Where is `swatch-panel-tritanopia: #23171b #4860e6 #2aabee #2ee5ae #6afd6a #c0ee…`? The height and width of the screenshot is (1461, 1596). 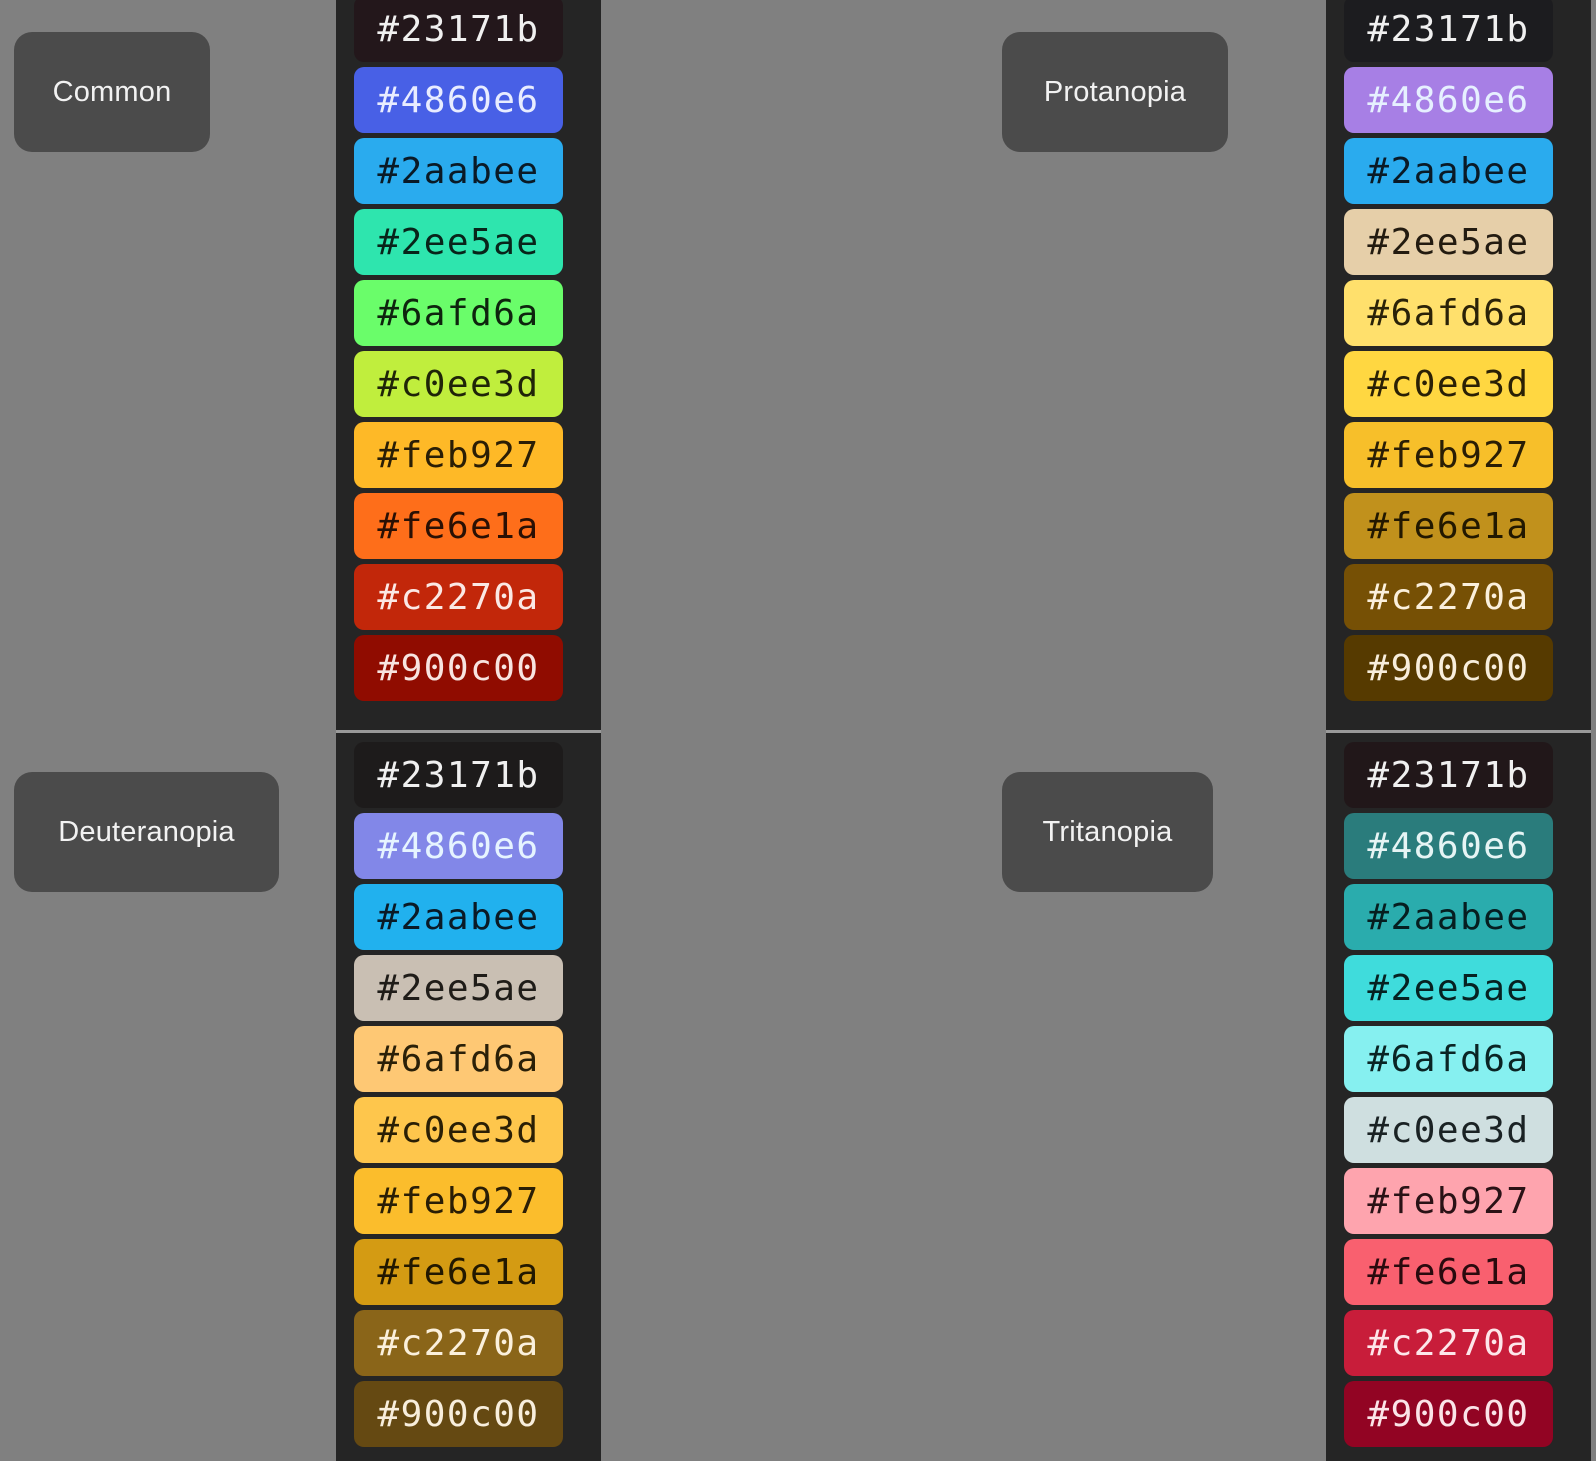 swatch-panel-tritanopia: #23171b #4860e6 #2aabee #2ee5ae #6afd6a #c0ee… is located at coordinates (1458, 1097).